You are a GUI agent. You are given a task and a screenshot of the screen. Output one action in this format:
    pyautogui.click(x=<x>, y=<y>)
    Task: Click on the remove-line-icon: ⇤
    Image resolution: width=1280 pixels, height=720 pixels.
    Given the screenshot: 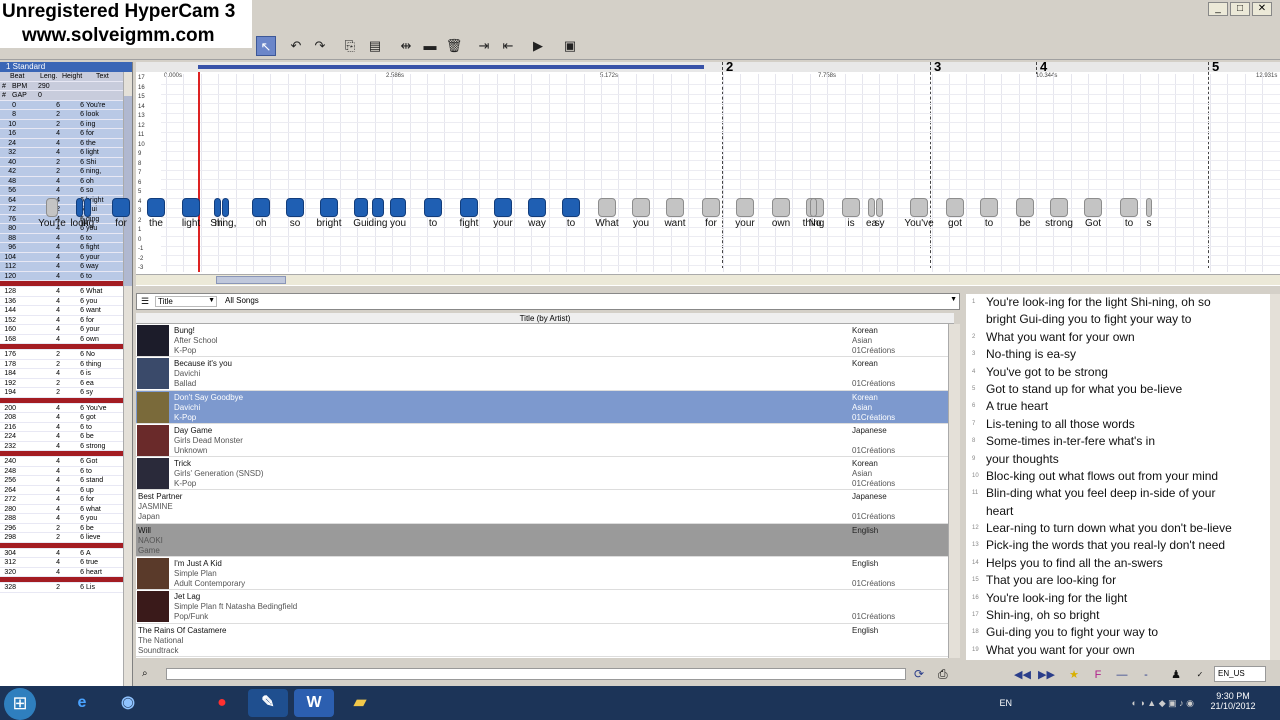 What is the action you would take?
    pyautogui.click(x=508, y=46)
    